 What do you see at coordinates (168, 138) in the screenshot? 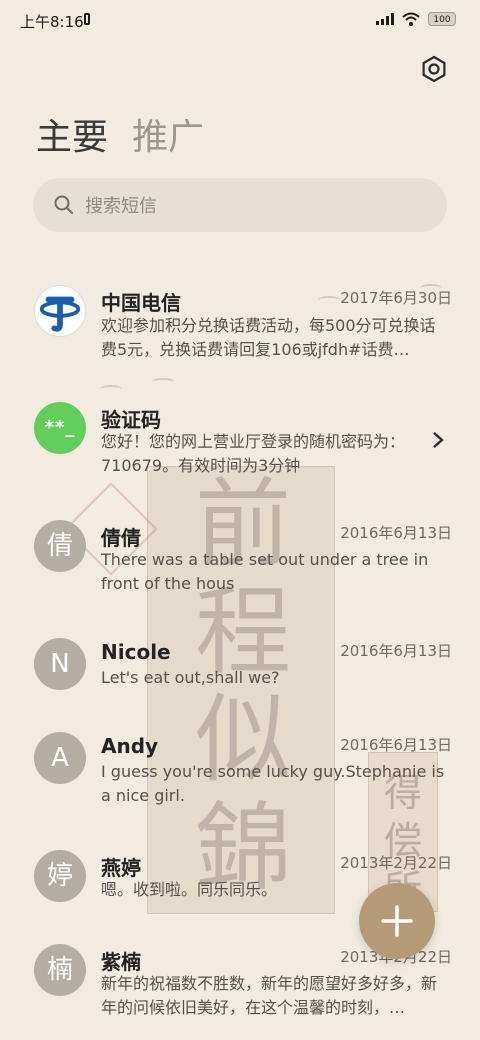
I see `tab-promotions: 推广` at bounding box center [168, 138].